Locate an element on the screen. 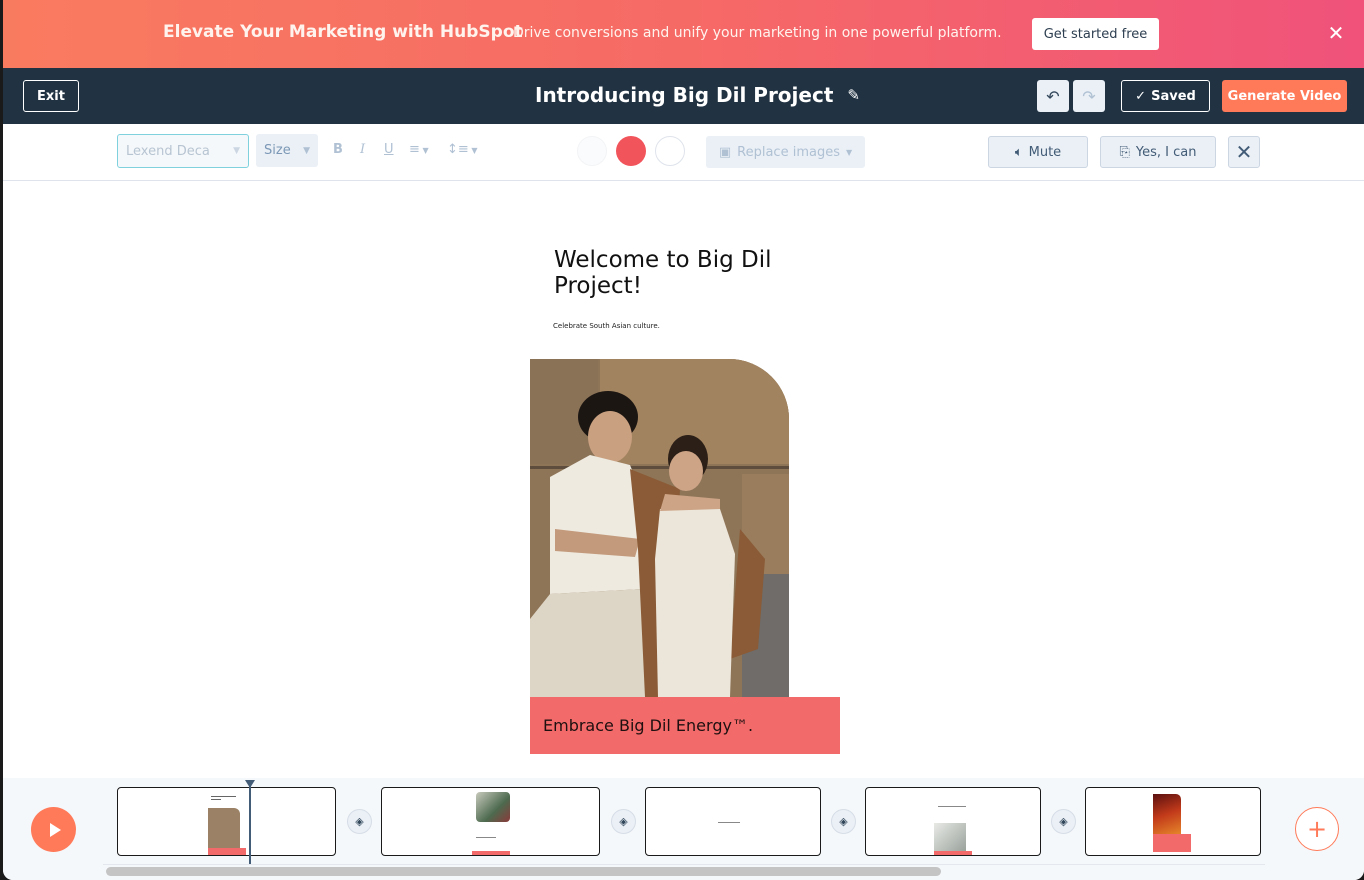 This screenshot has width=1364, height=880. caption-text: Embrace Big Dil Energy™. is located at coordinates (648, 725).